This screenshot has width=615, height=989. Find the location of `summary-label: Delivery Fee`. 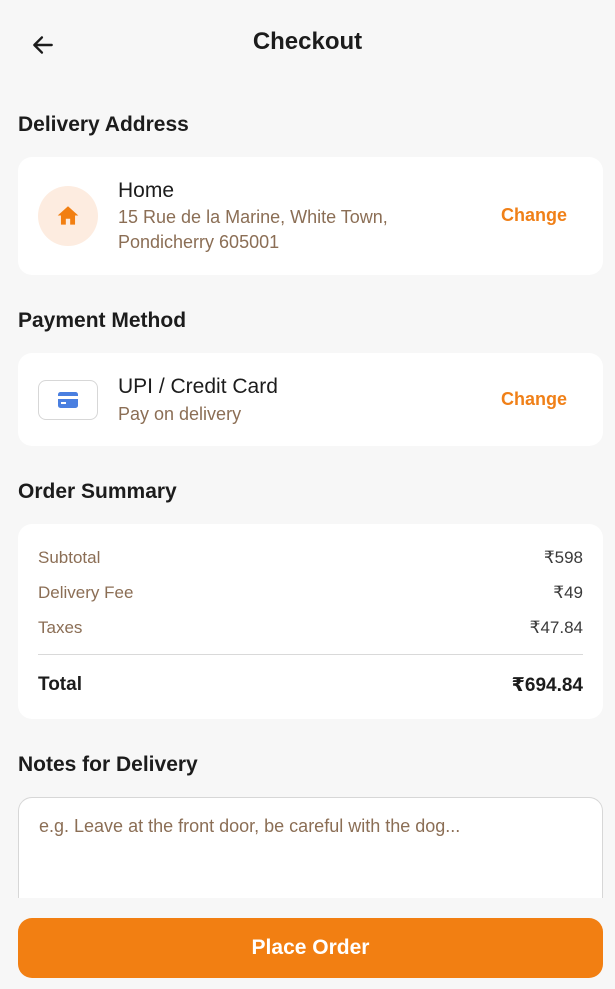

summary-label: Delivery Fee is located at coordinates (86, 592).